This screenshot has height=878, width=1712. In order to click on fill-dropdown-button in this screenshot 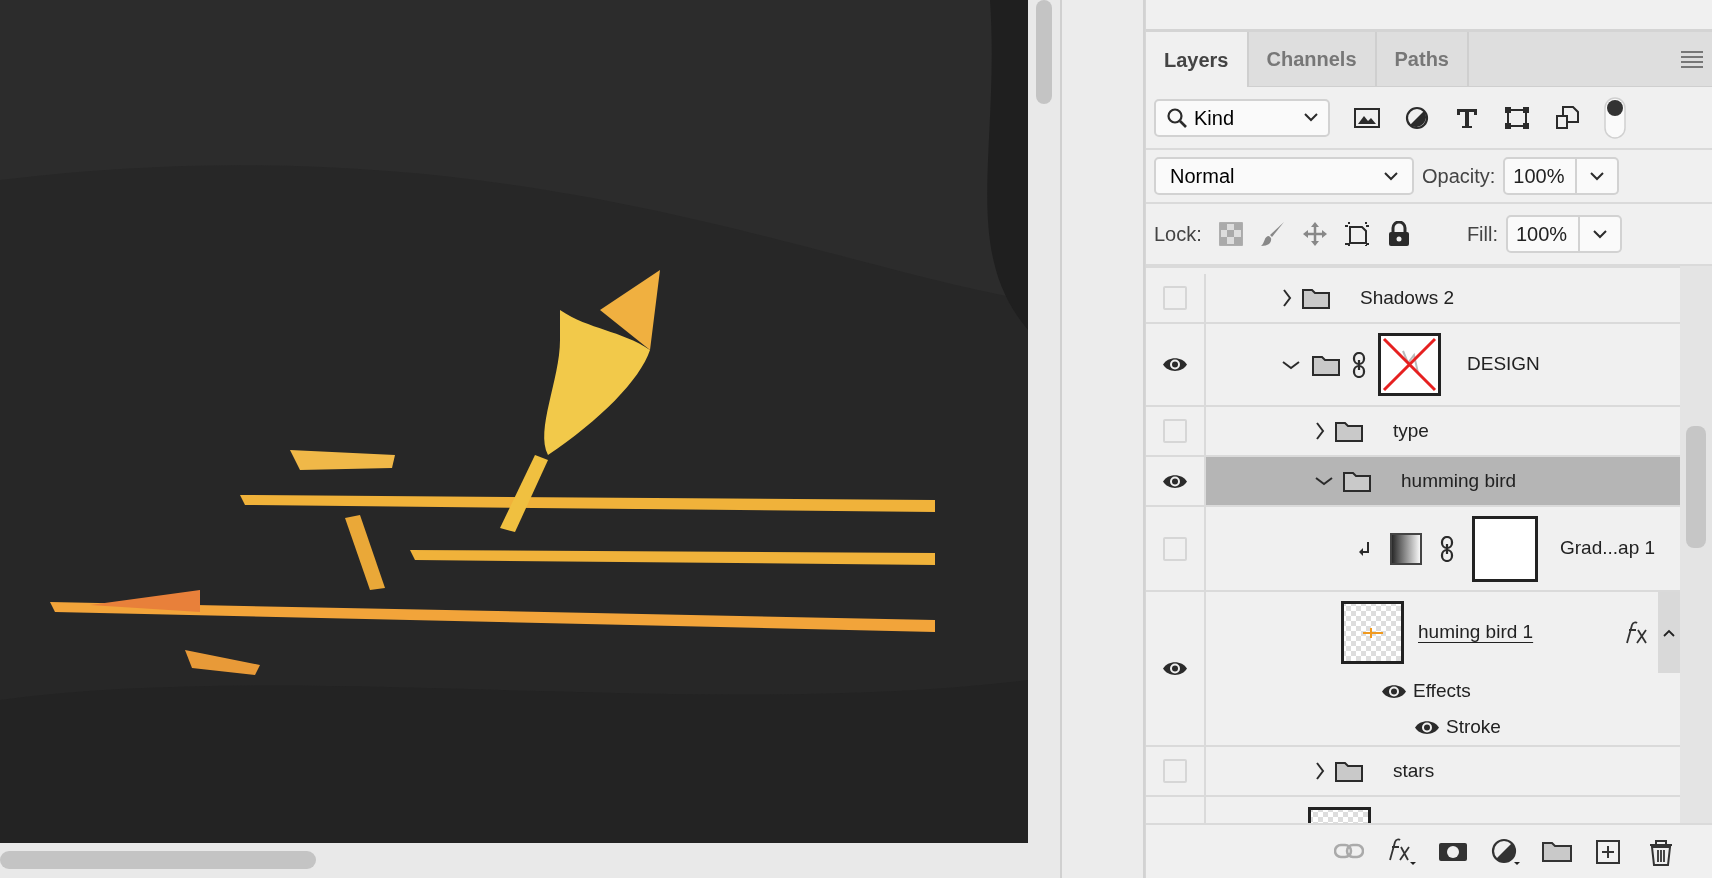, I will do `click(1601, 234)`.